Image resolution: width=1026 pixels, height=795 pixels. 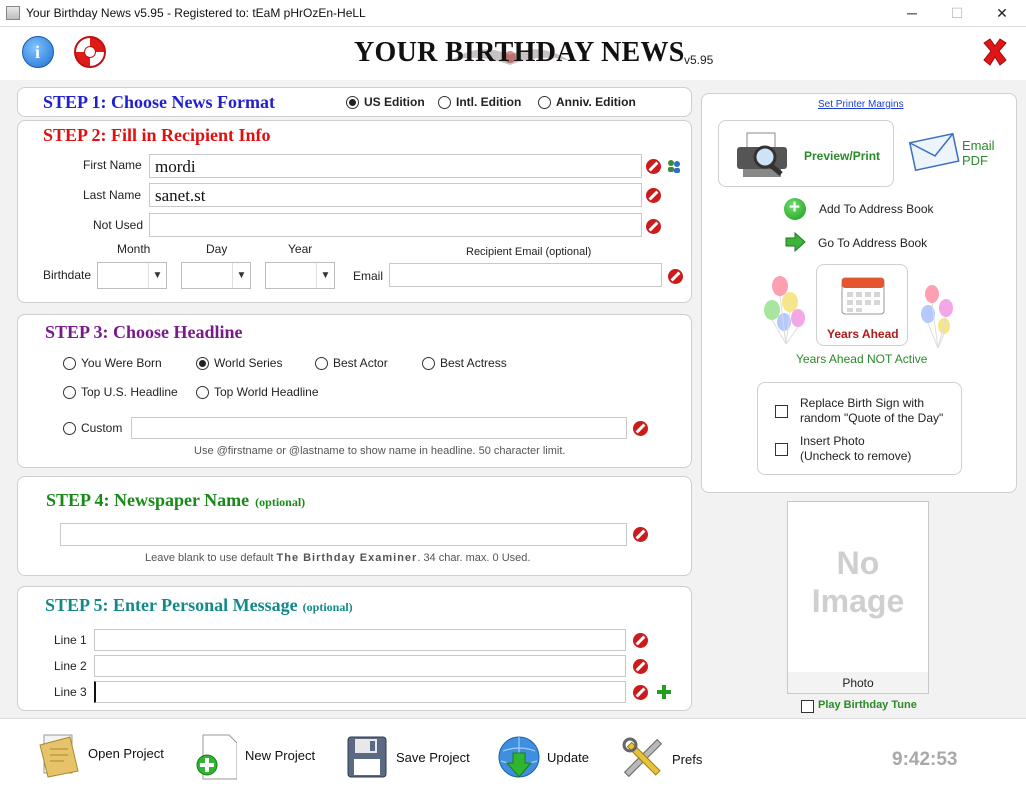 What do you see at coordinates (876, 209) in the screenshot?
I see `add-to-address-book-button: Add To Address Book` at bounding box center [876, 209].